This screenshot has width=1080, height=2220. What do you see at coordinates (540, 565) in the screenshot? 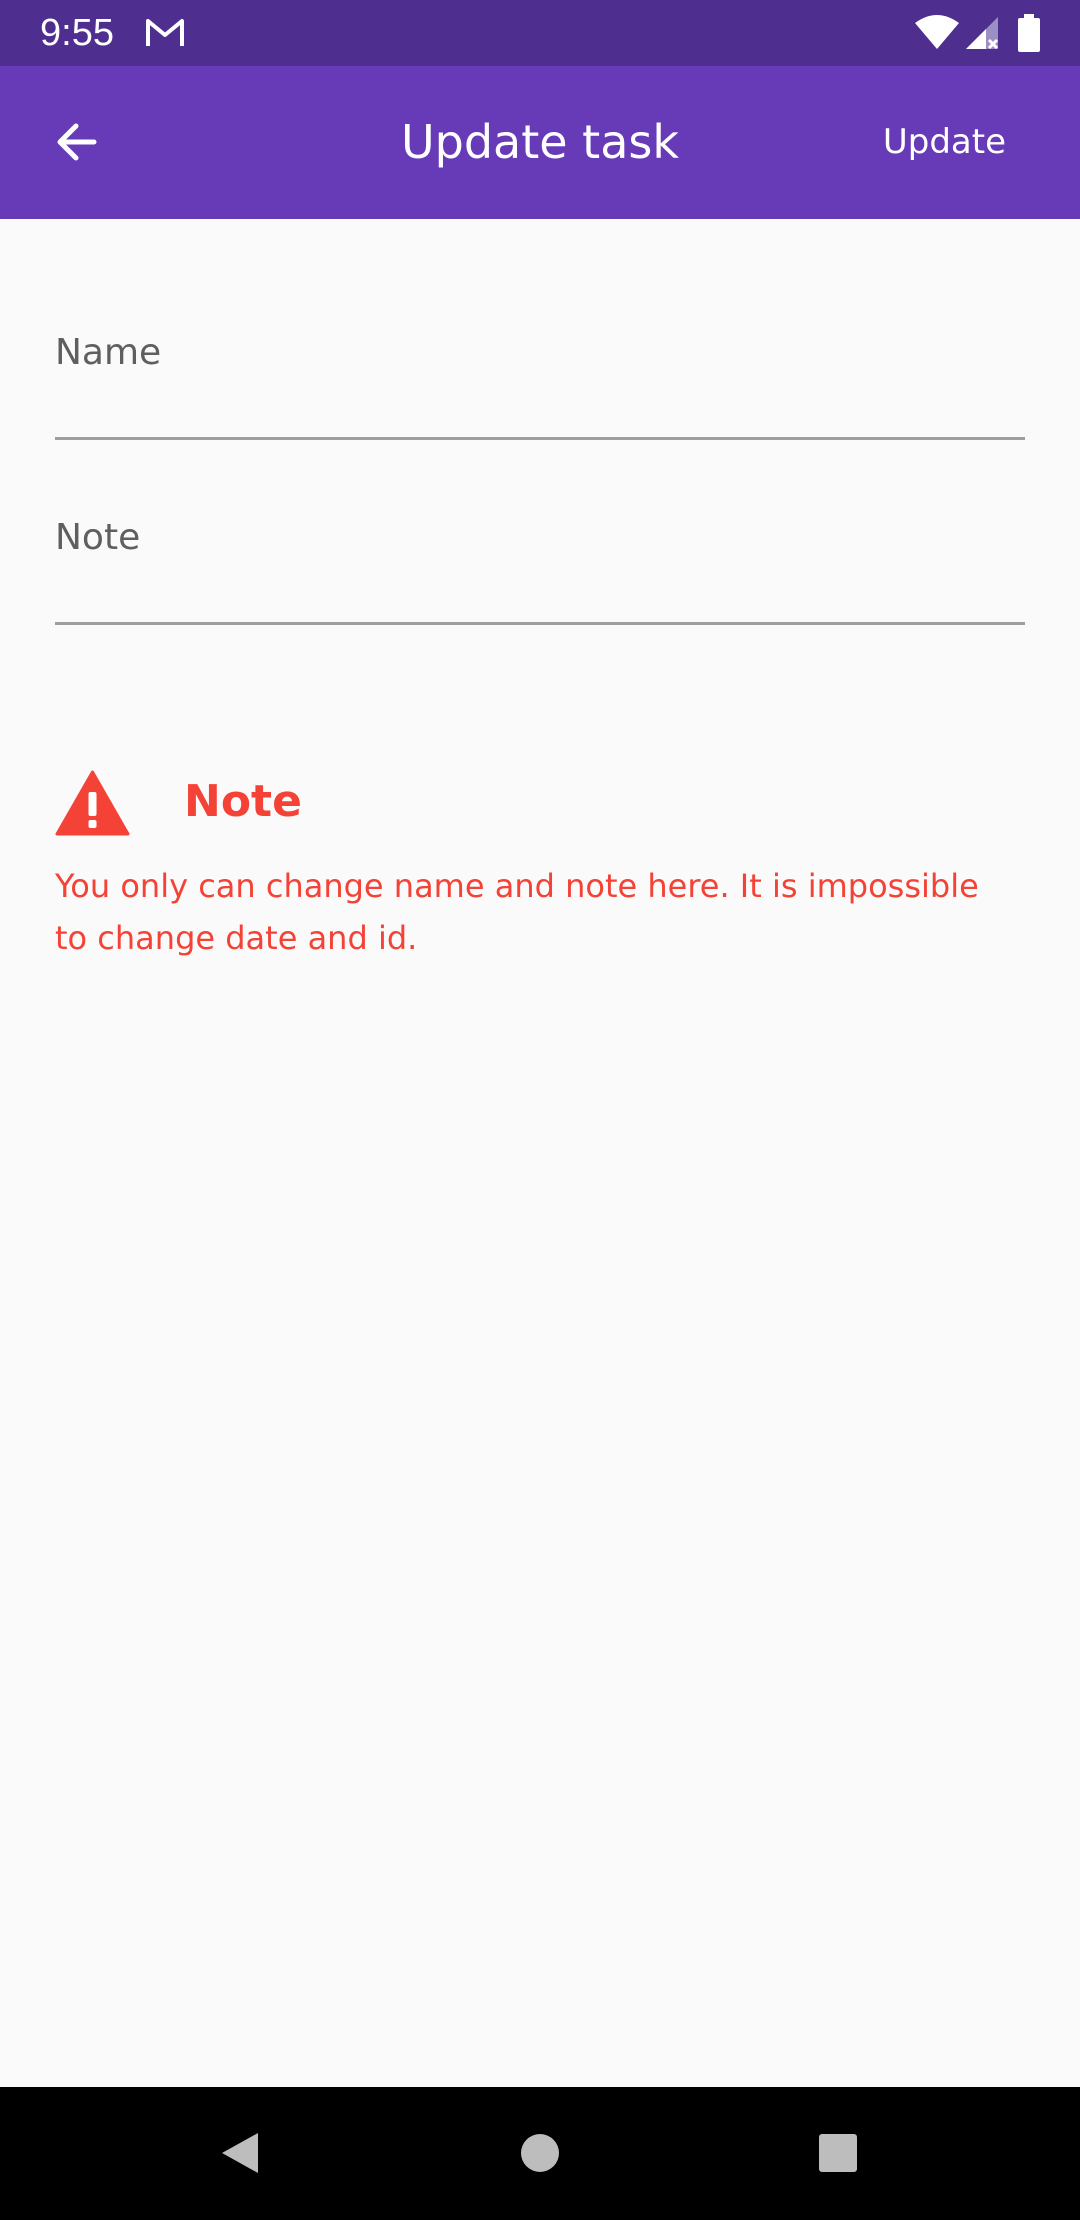
I see `note-field: Note` at bounding box center [540, 565].